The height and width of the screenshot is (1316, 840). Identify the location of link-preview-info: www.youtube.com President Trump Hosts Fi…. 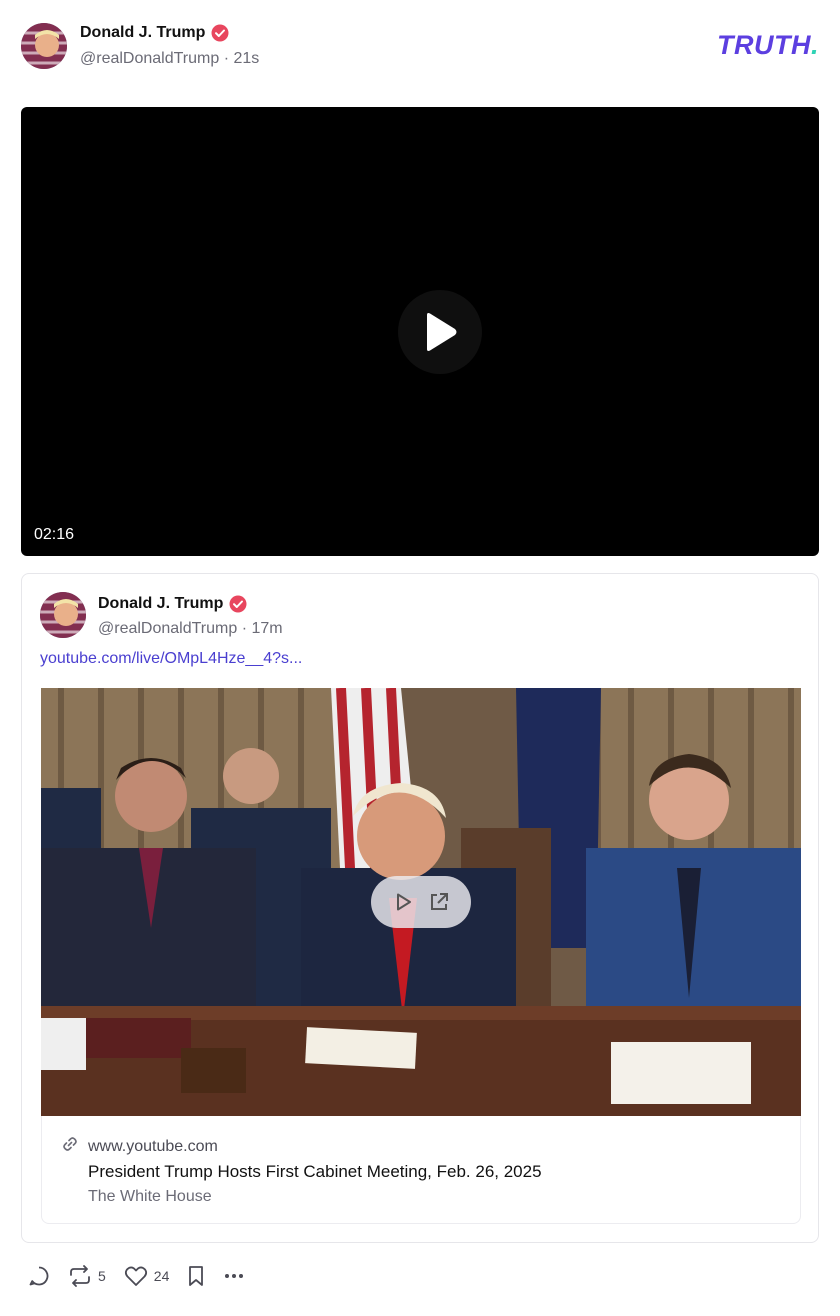
(421, 1170).